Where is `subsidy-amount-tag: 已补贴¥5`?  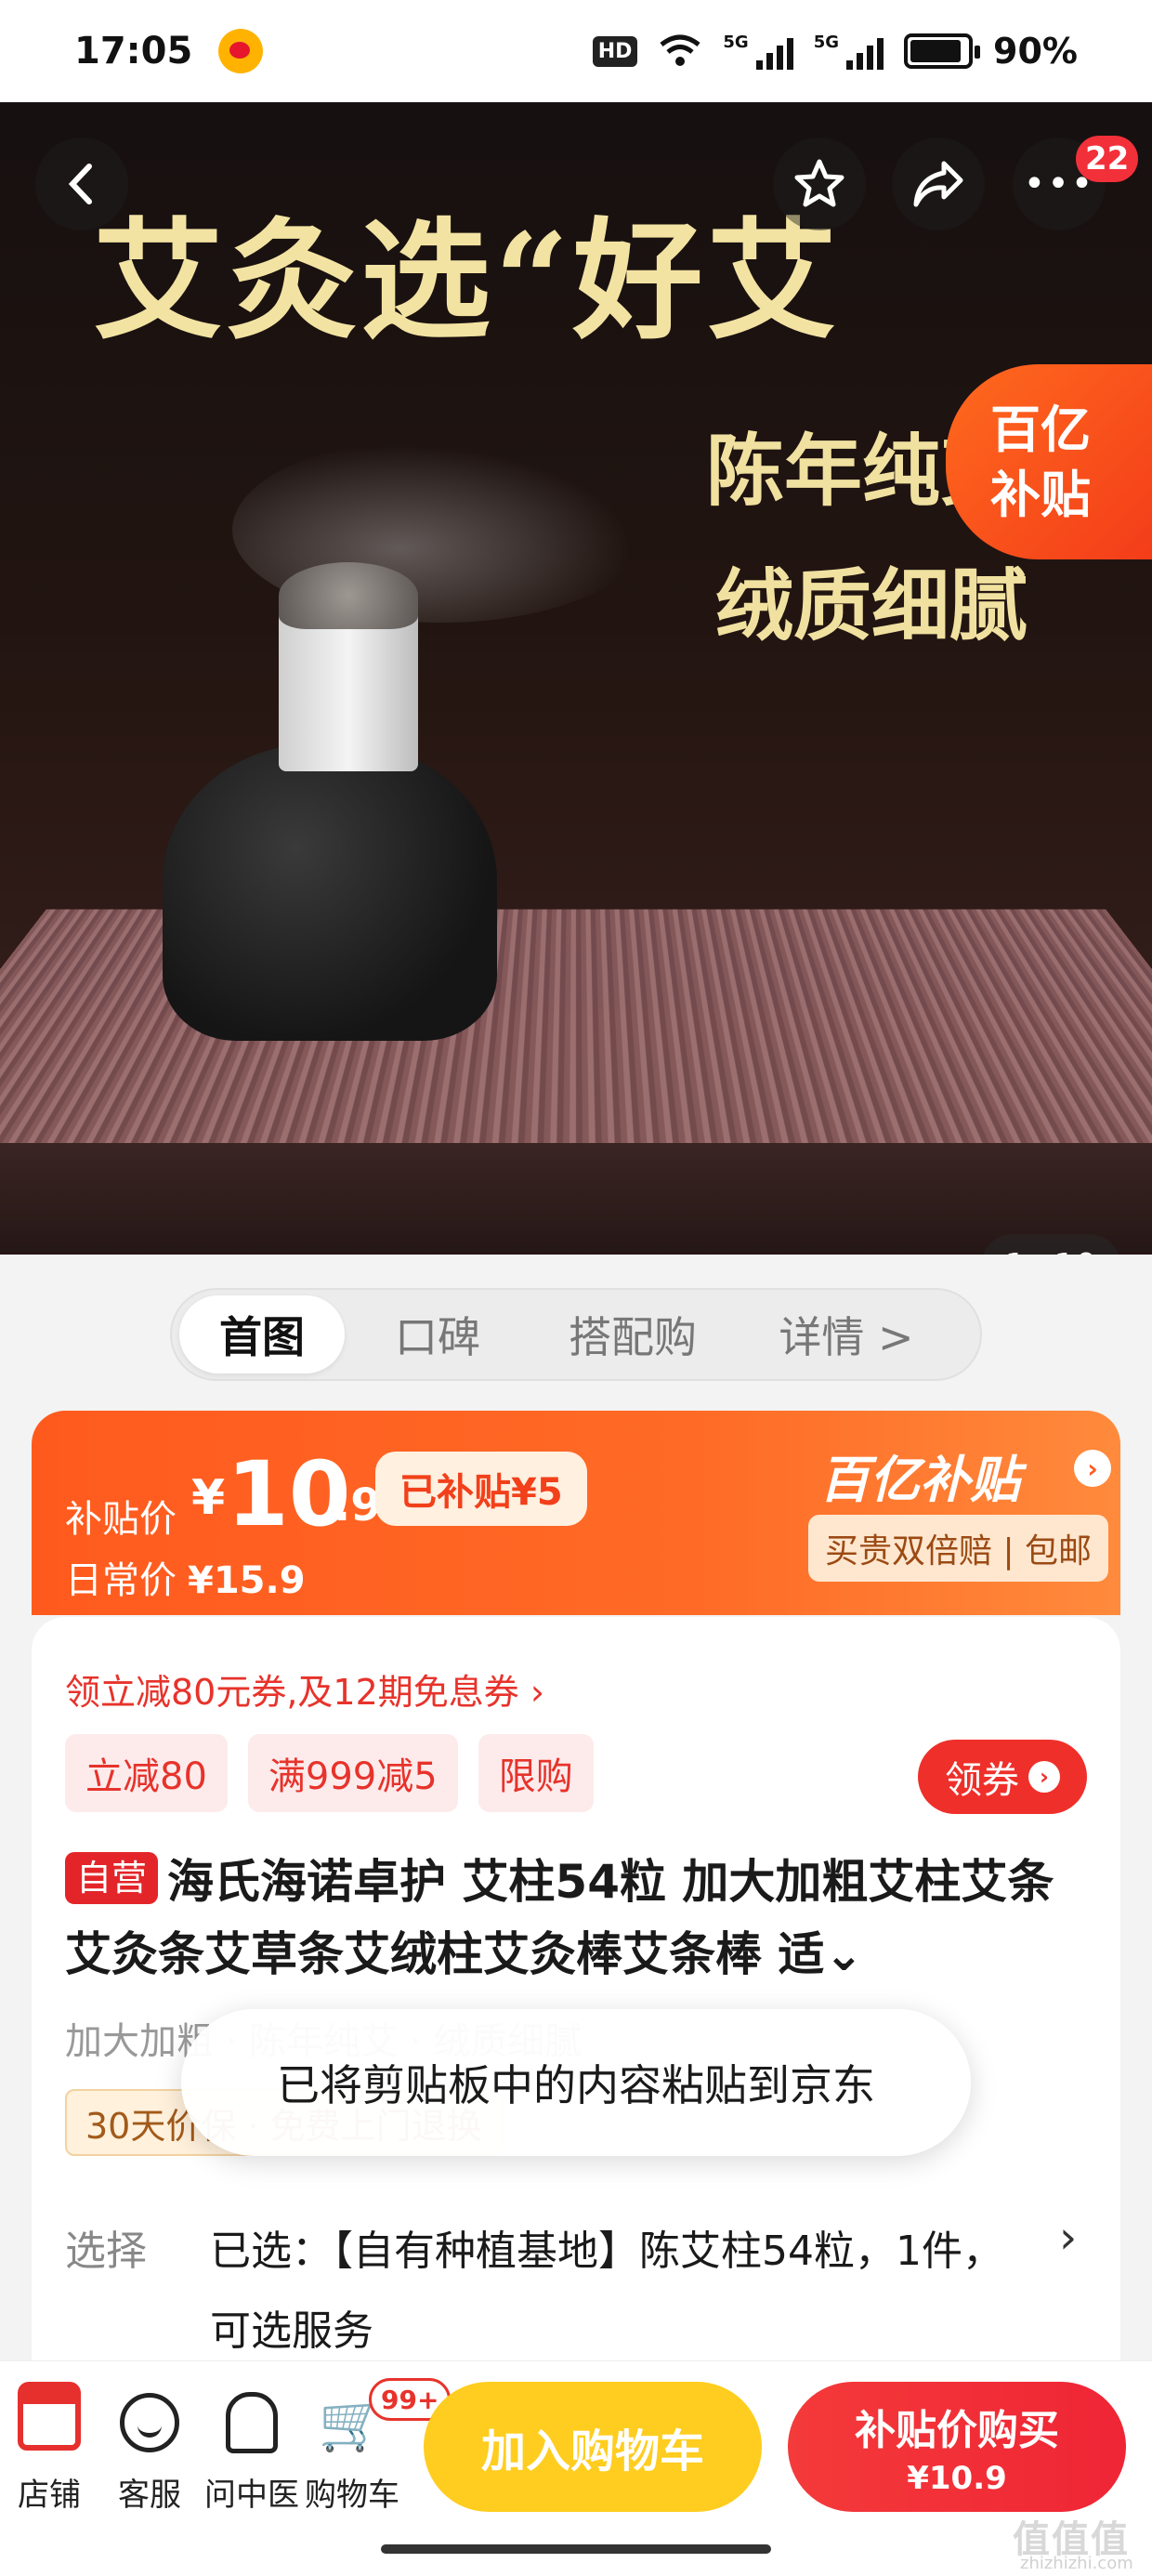 subsidy-amount-tag: 已补贴¥5 is located at coordinates (481, 1489).